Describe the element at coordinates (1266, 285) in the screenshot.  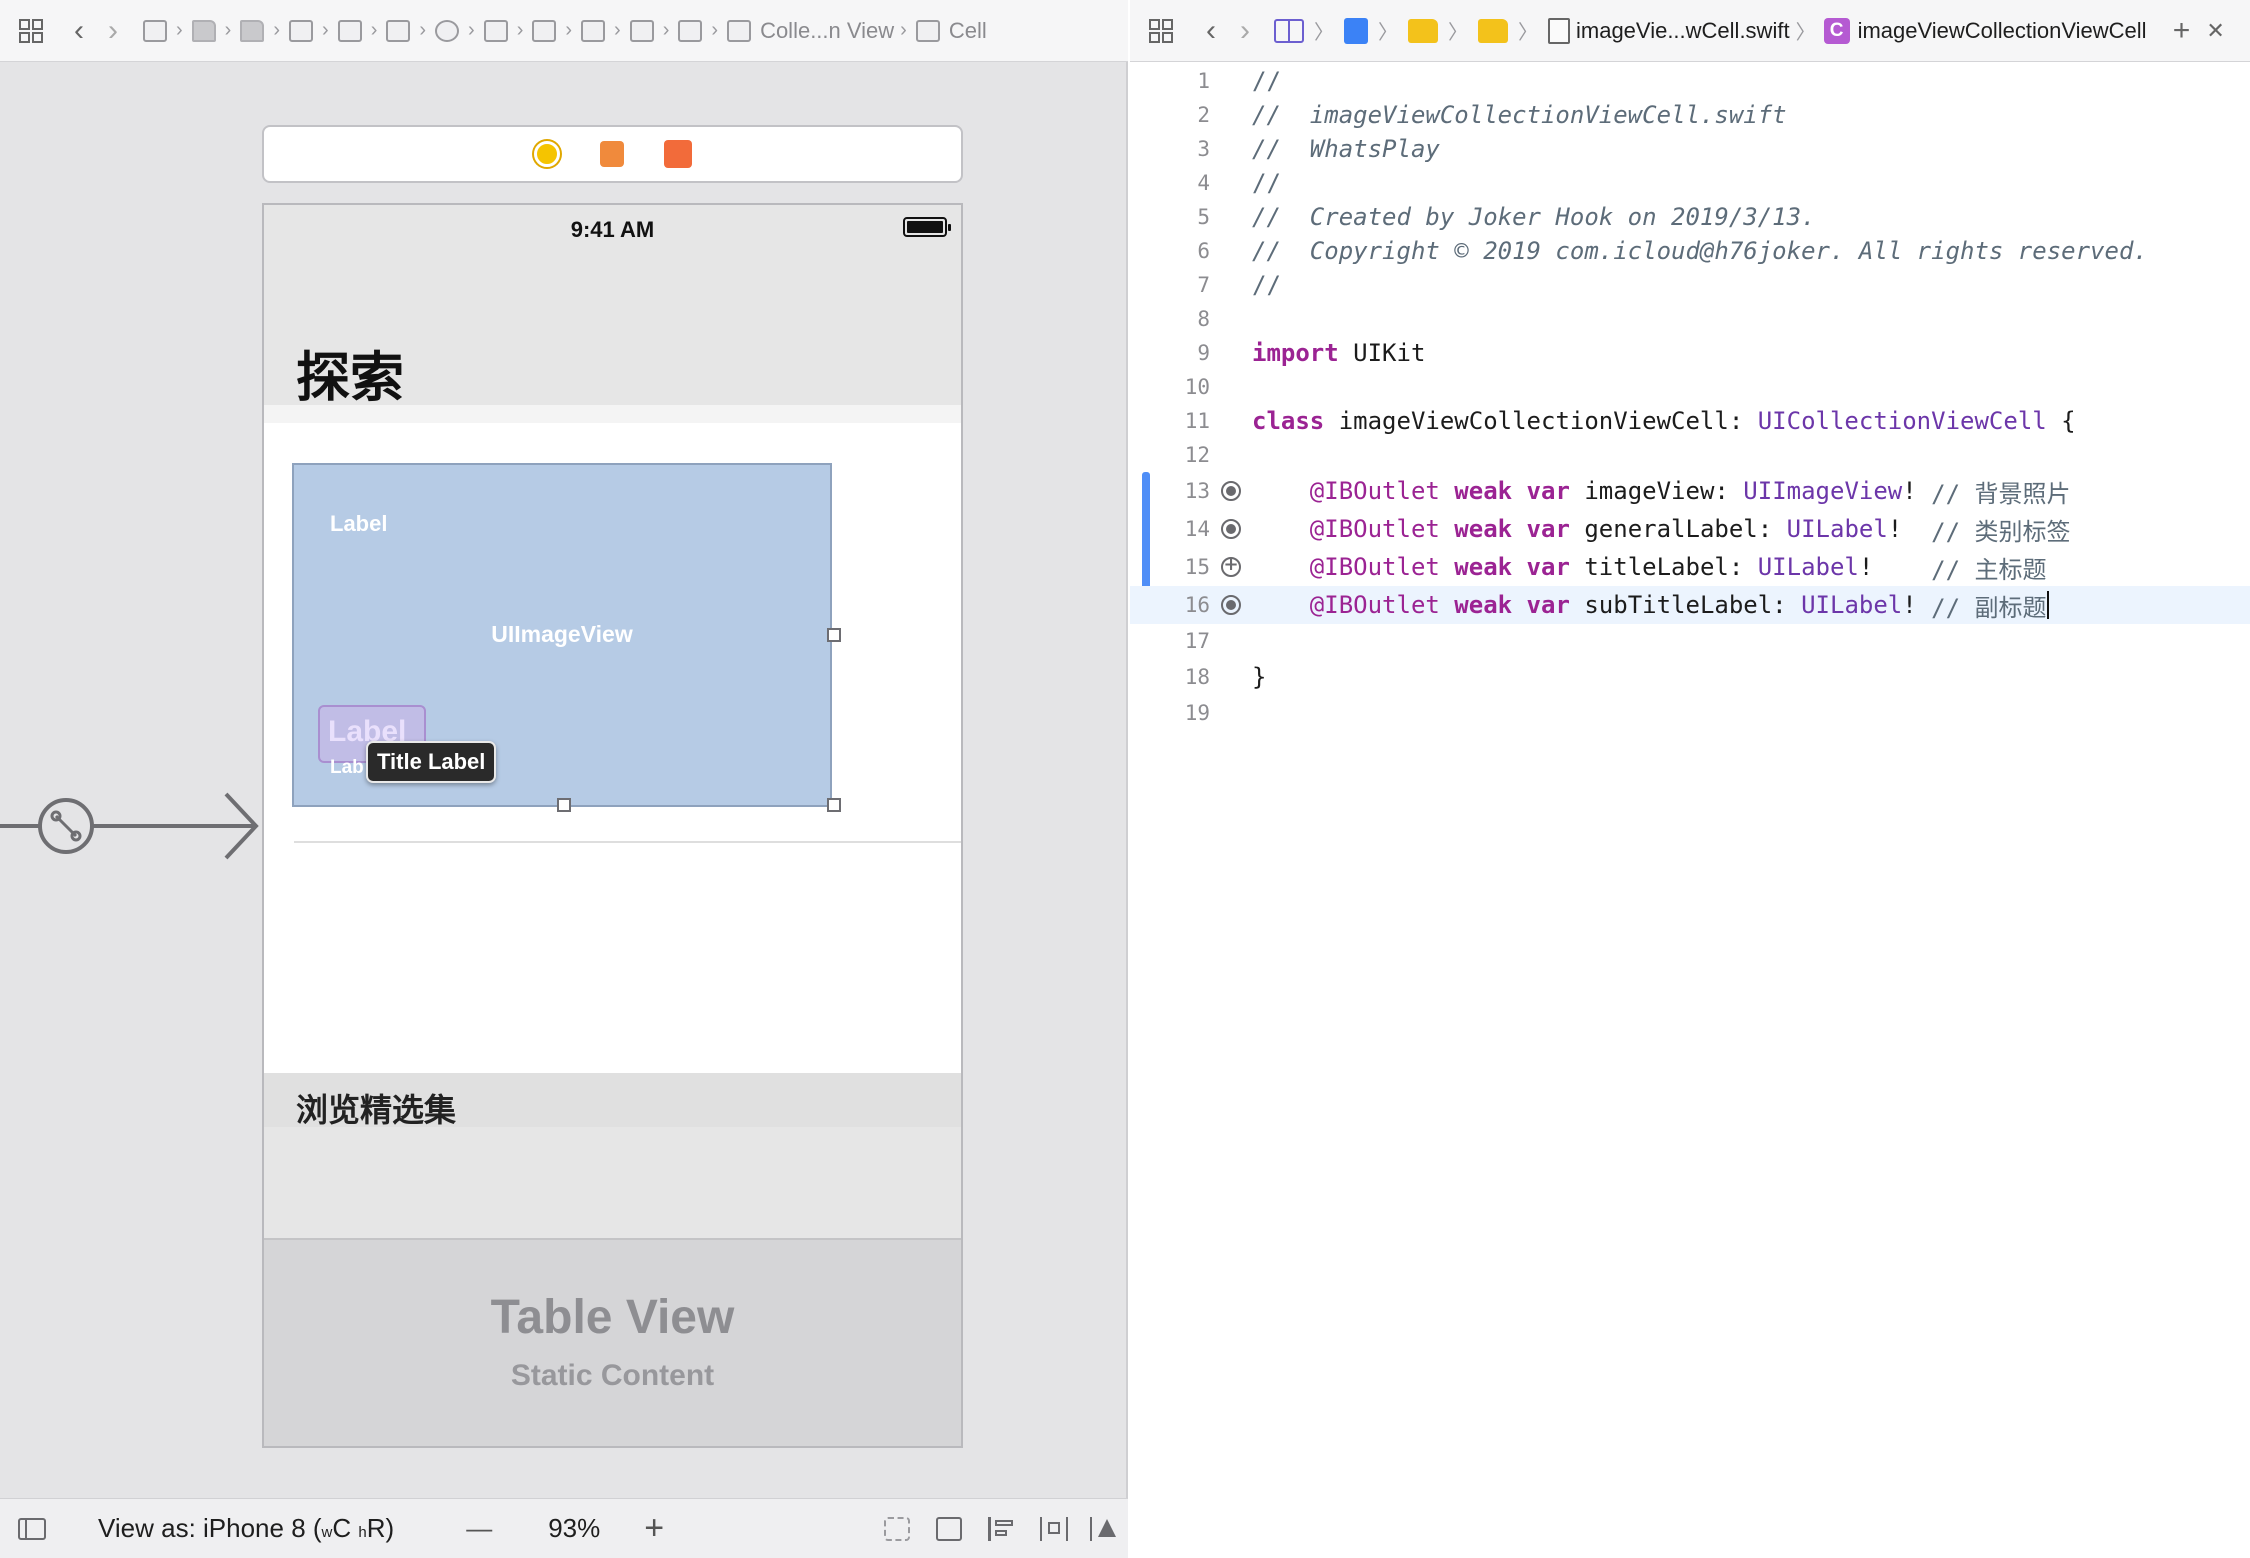
I see `comment: //` at that location.